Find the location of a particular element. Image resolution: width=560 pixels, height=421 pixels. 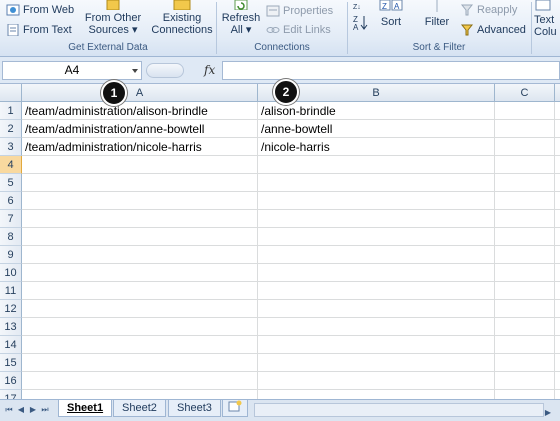

from-text-button: From Text is located at coordinates (39, 30).